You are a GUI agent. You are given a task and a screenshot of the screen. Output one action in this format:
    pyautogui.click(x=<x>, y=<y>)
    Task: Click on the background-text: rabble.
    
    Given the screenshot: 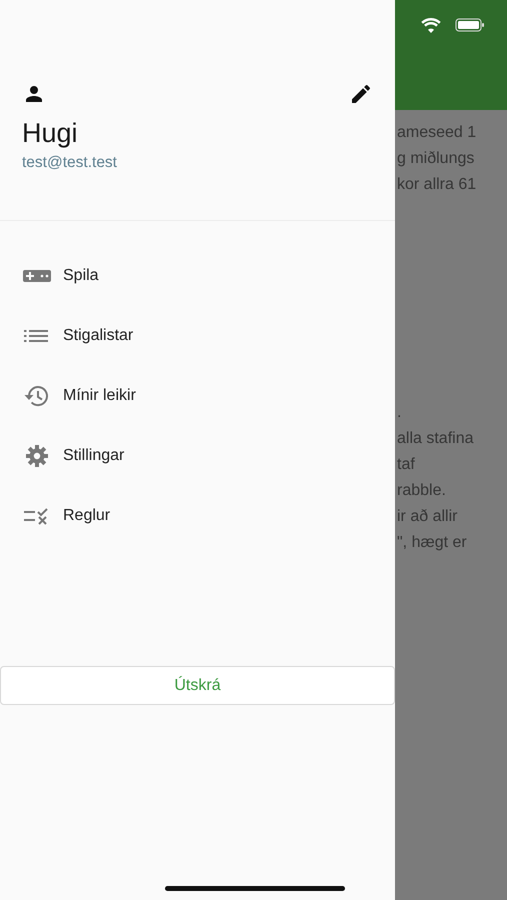 What is the action you would take?
    pyautogui.click(x=421, y=491)
    